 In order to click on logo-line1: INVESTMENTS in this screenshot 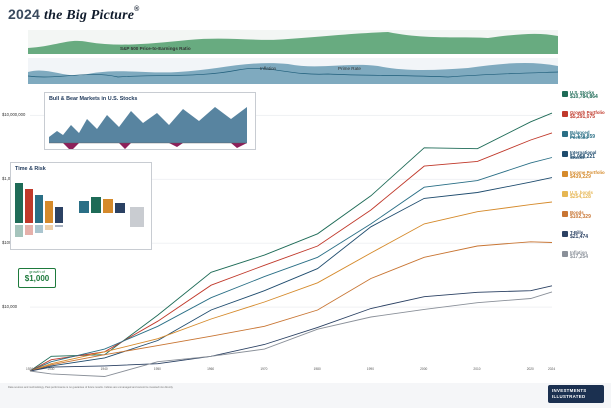, I will do `click(569, 390)`.